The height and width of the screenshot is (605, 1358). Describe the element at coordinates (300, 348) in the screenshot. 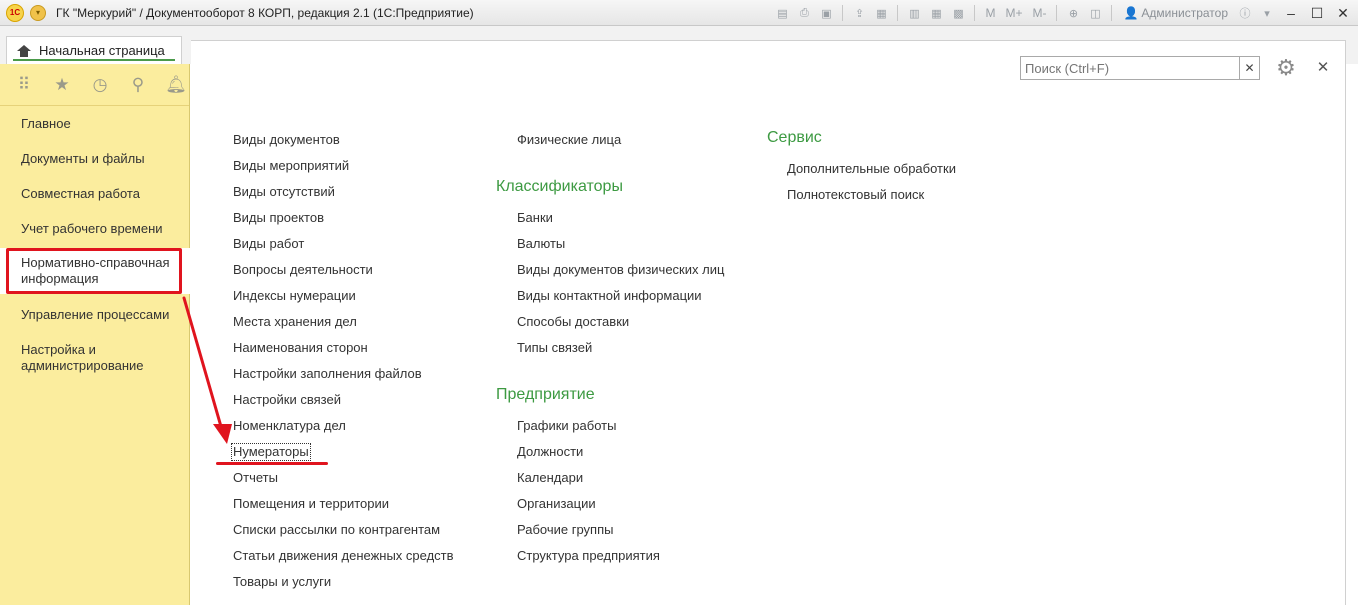

I see `link-item: Наименования сторон` at that location.